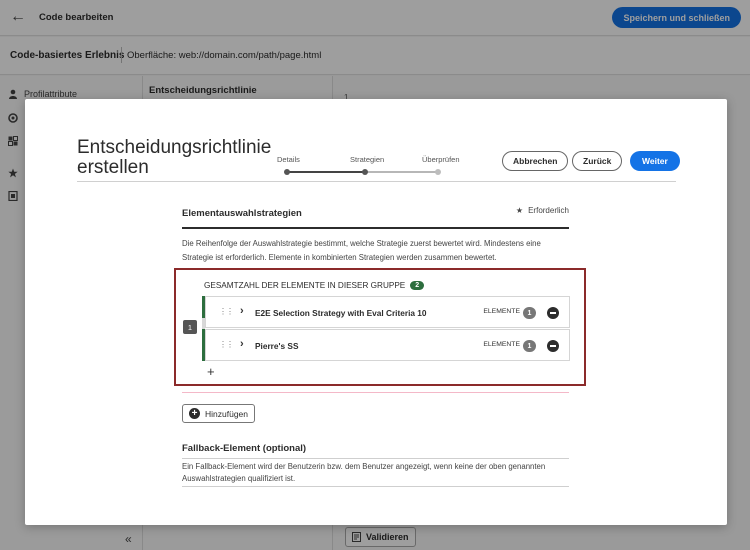  I want to click on step-indicator: Details Strategien Überprüfen, so click(377, 164).